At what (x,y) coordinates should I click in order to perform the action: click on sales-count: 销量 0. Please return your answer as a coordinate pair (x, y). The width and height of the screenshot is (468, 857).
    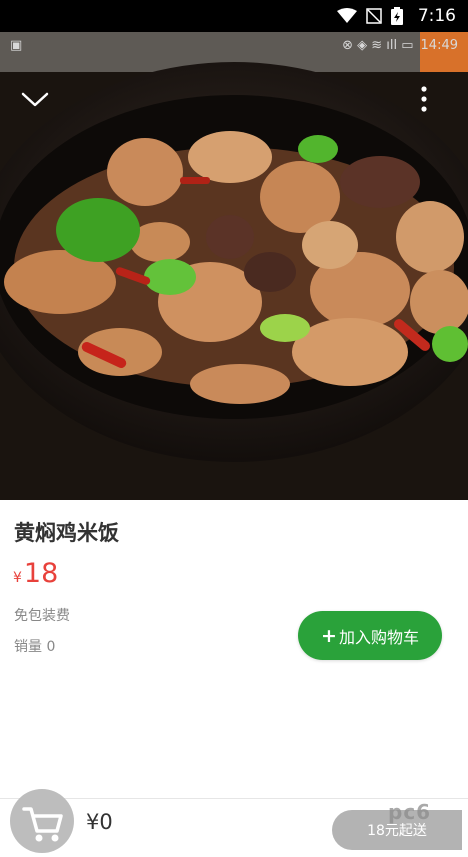
    Looking at the image, I should click on (35, 647).